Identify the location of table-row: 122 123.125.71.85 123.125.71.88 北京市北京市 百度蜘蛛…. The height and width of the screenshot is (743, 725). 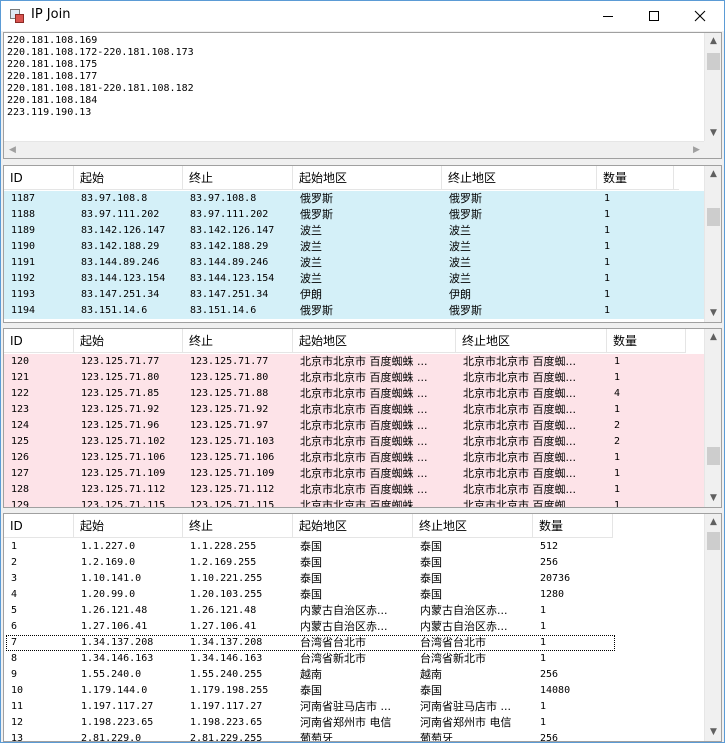
(354, 394).